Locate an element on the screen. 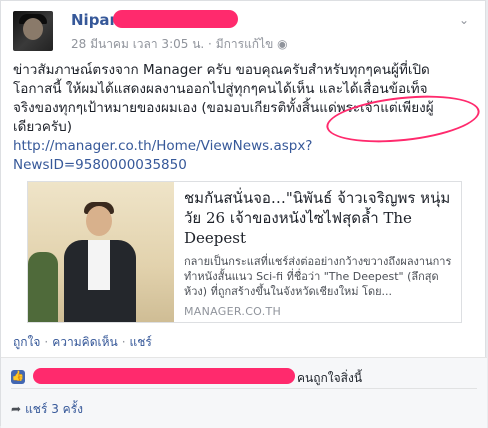  thumbnail-plant-shape is located at coordinates (43, 287).